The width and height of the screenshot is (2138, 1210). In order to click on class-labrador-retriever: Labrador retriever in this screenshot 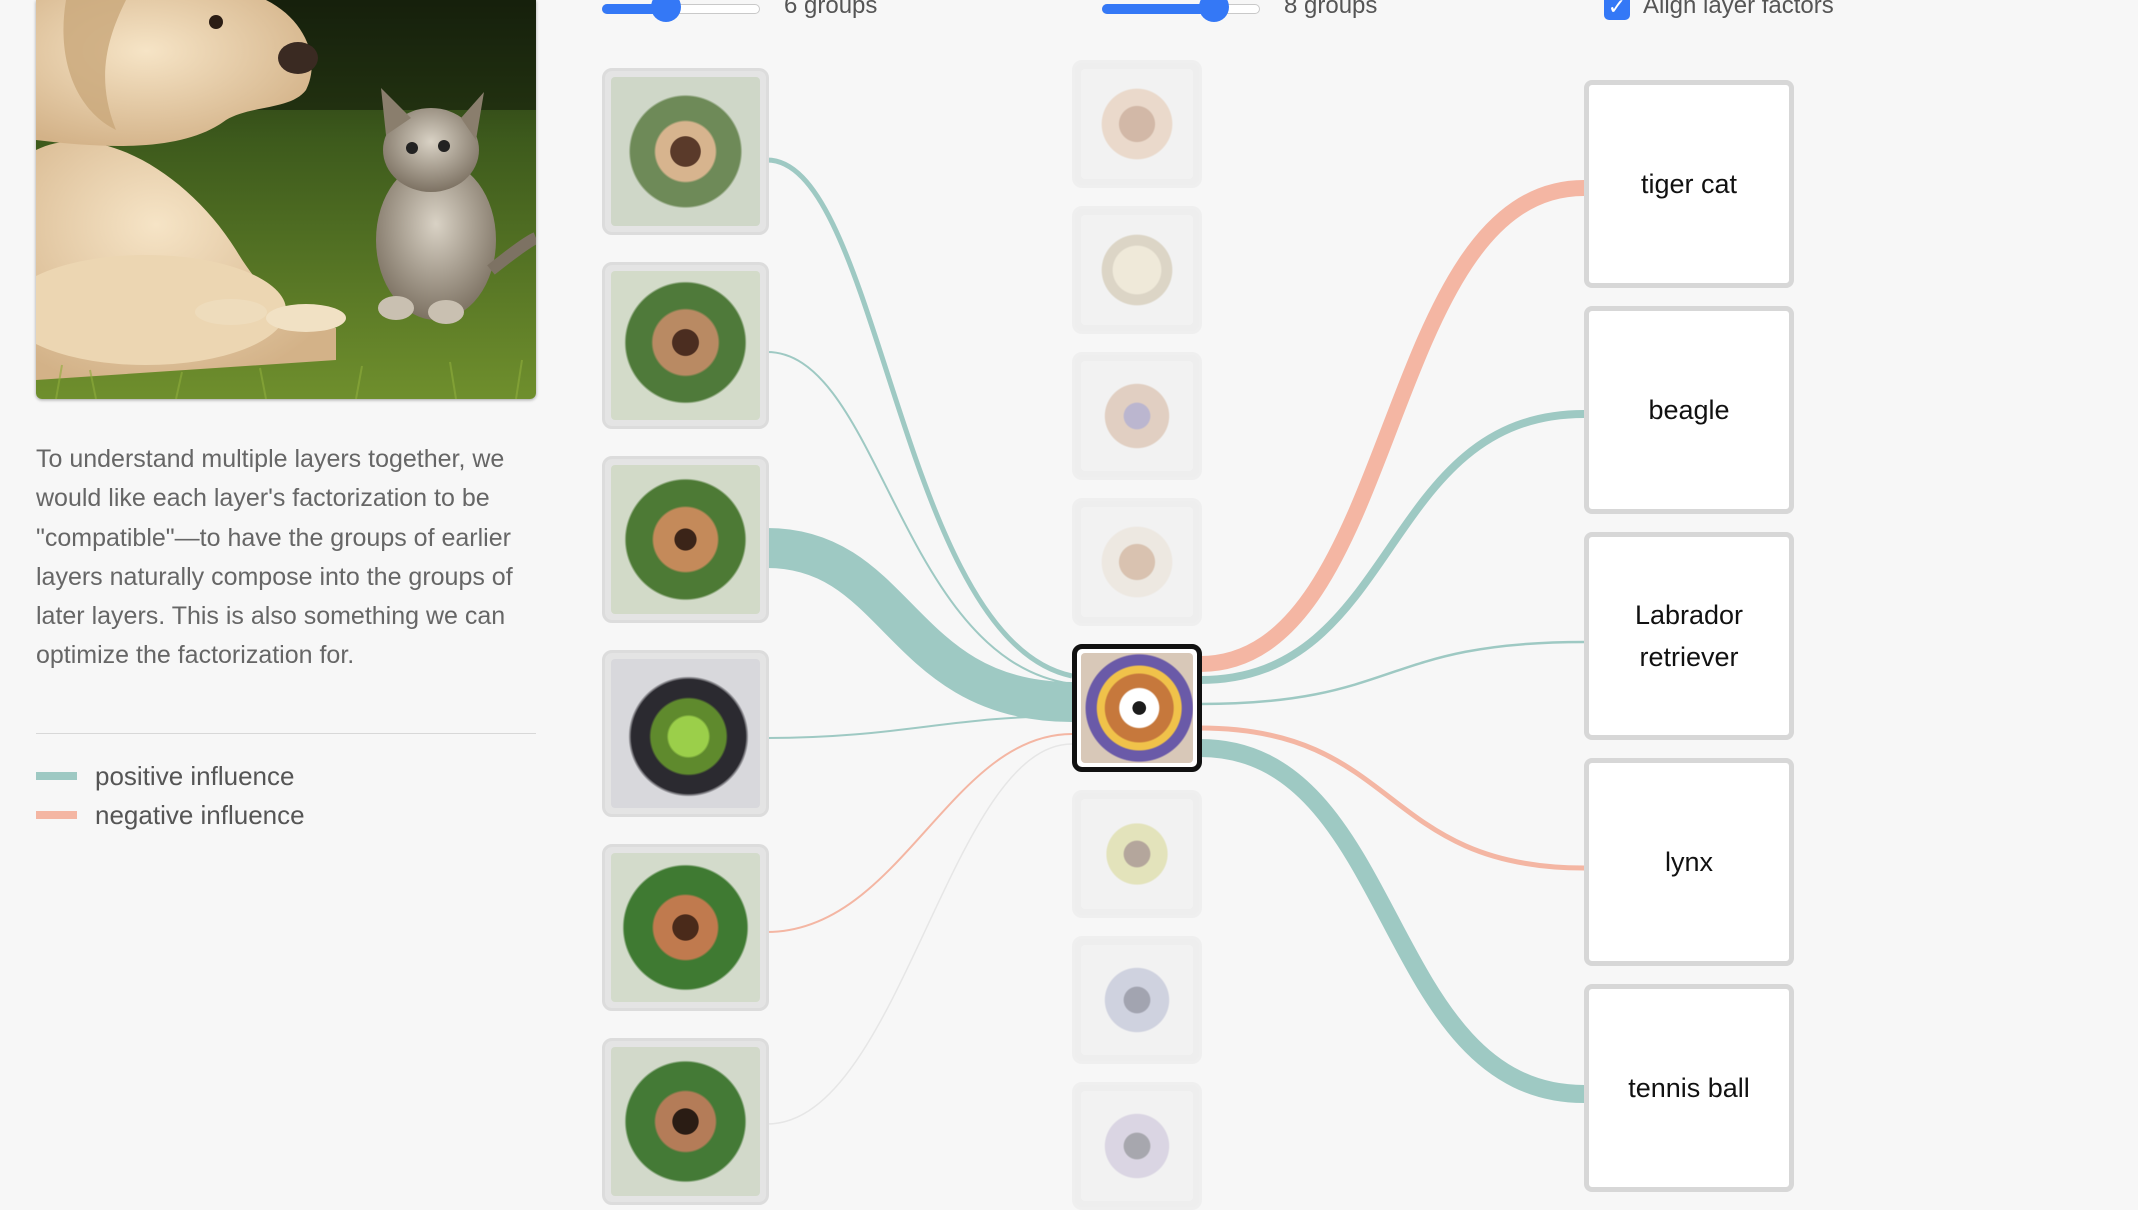, I will do `click(1689, 636)`.